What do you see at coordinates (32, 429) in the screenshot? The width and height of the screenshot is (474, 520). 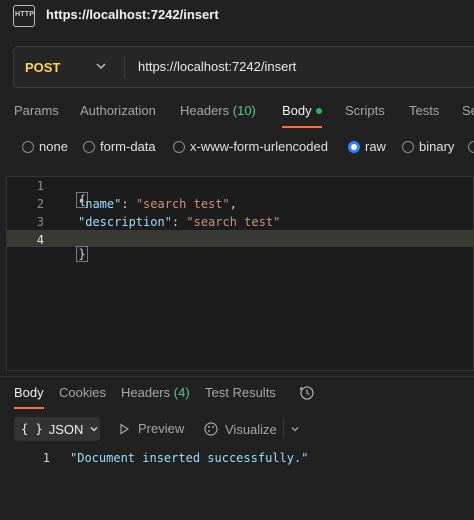 I see `braces-icon: { }` at bounding box center [32, 429].